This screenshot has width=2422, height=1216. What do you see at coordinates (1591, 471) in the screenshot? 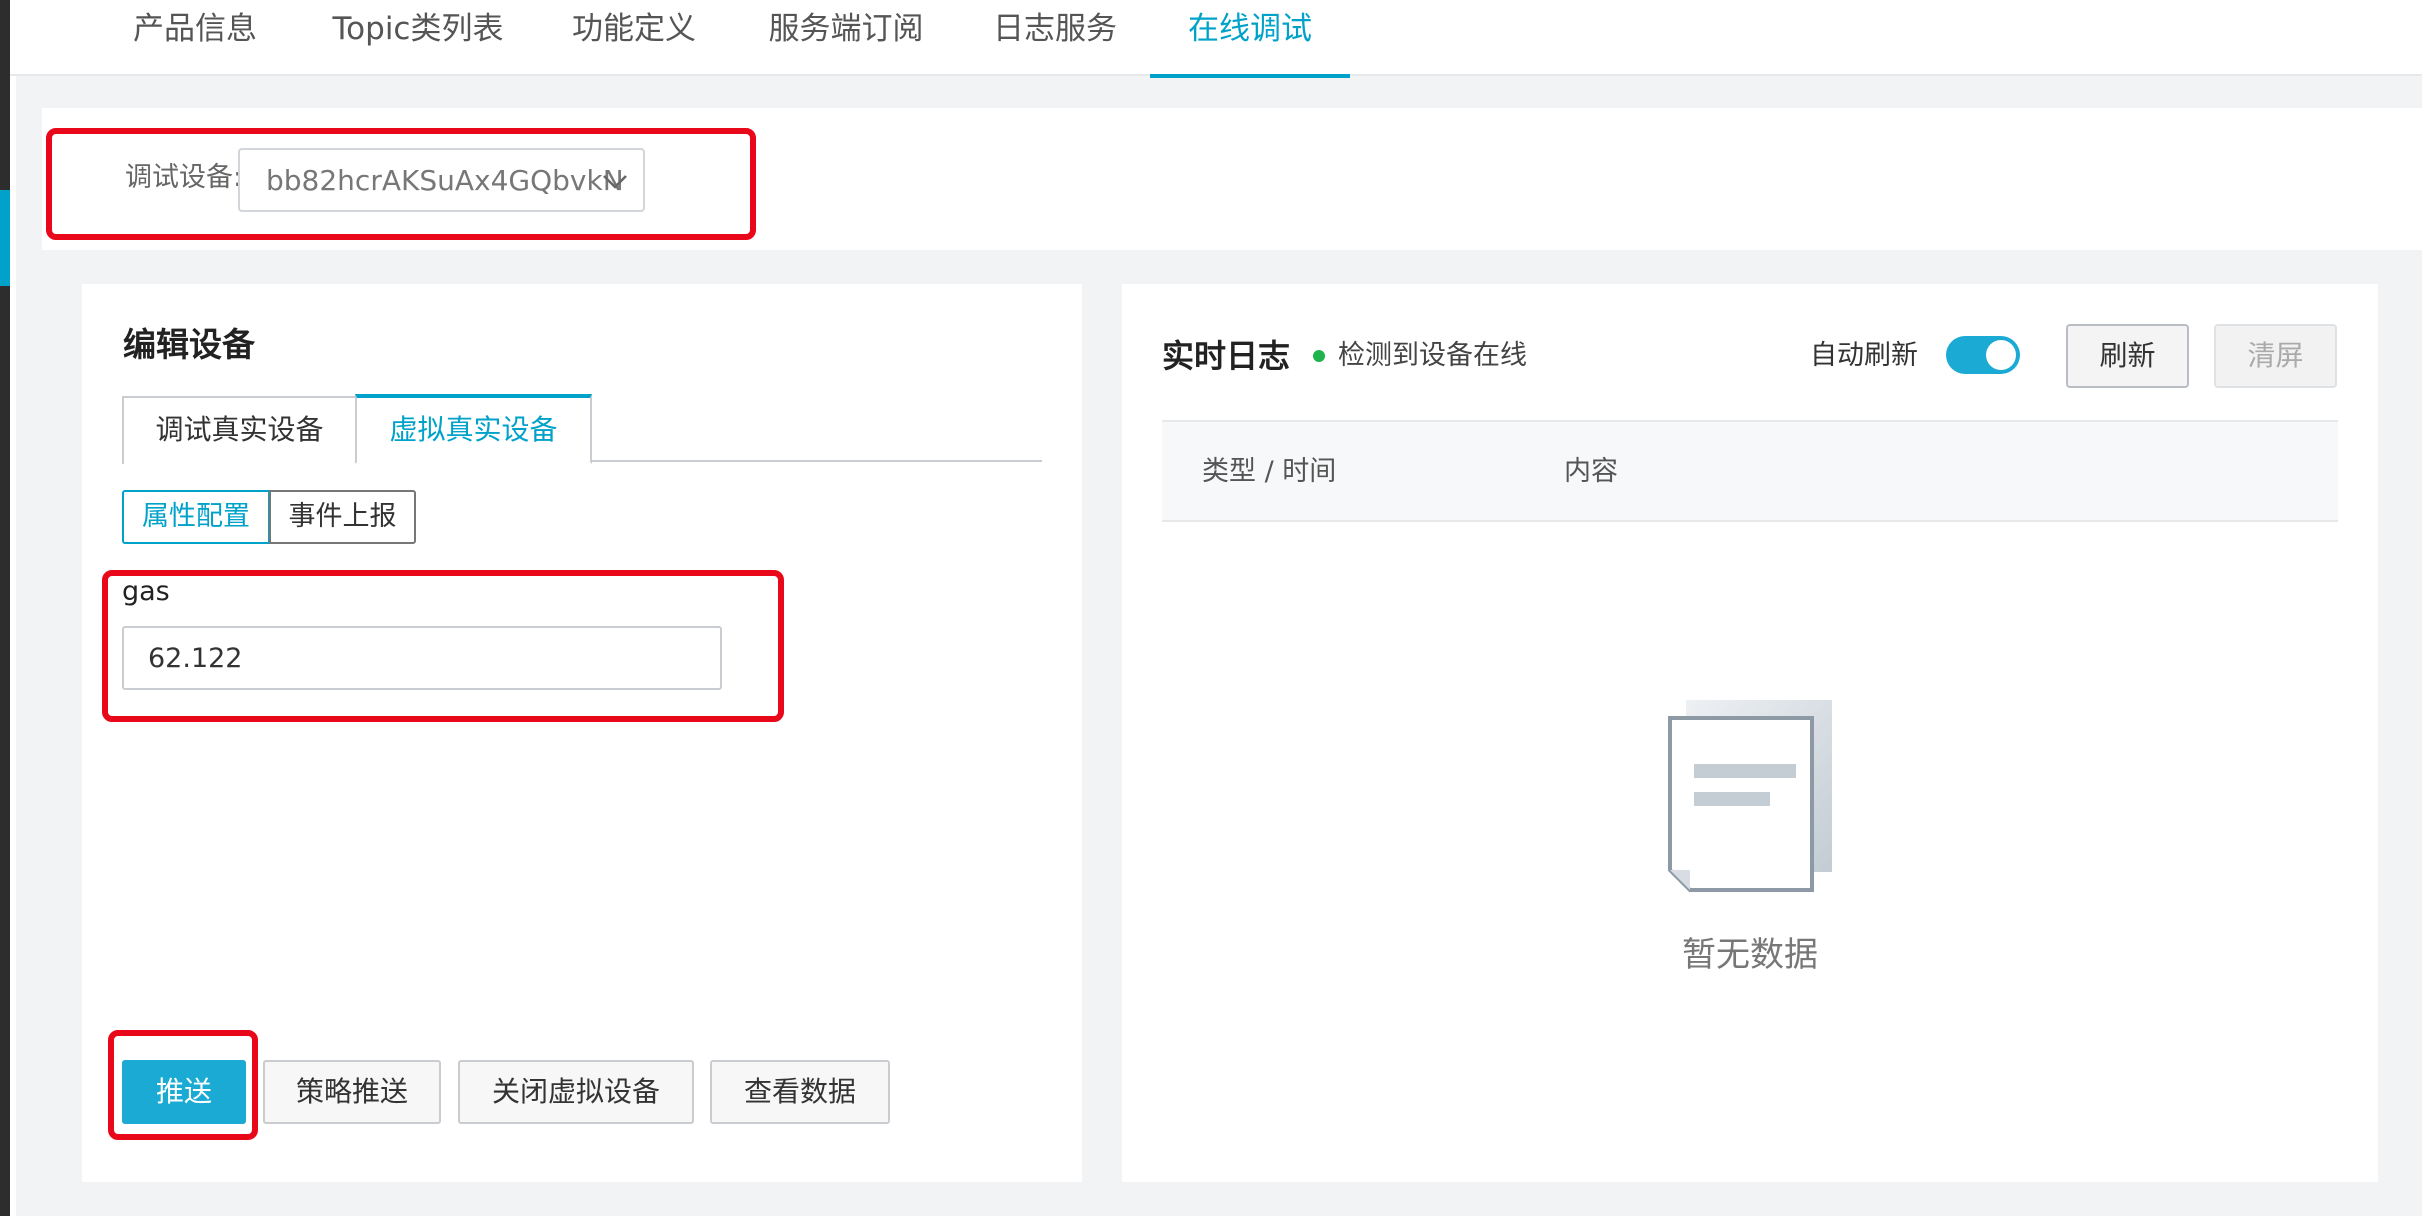
I see `column-content: 内容` at bounding box center [1591, 471].